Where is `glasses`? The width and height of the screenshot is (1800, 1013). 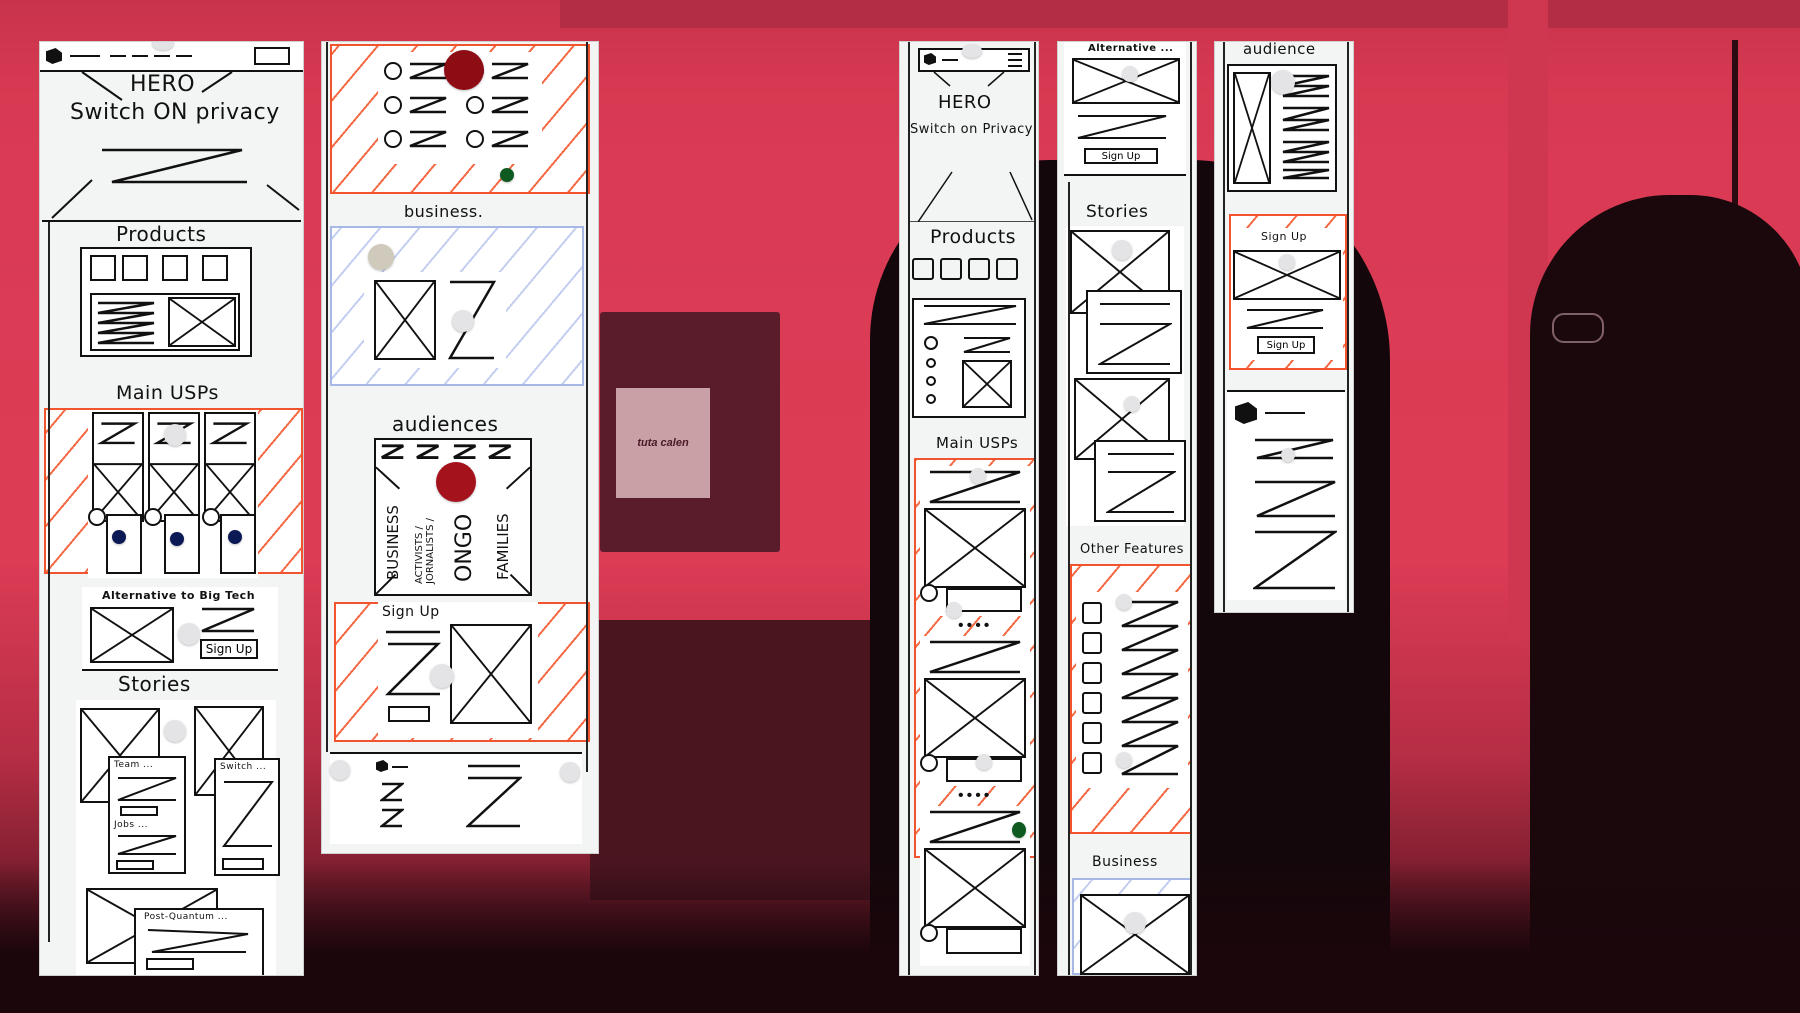
glasses is located at coordinates (1578, 328).